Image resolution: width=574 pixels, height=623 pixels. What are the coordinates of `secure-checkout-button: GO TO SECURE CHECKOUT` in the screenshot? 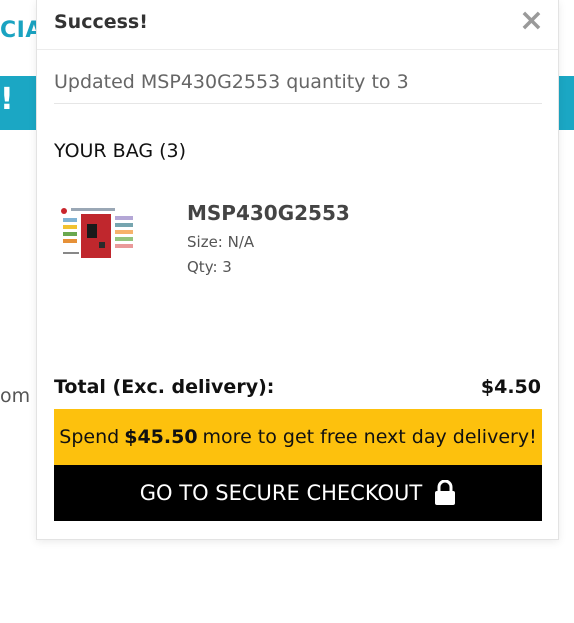 It's located at (298, 493).